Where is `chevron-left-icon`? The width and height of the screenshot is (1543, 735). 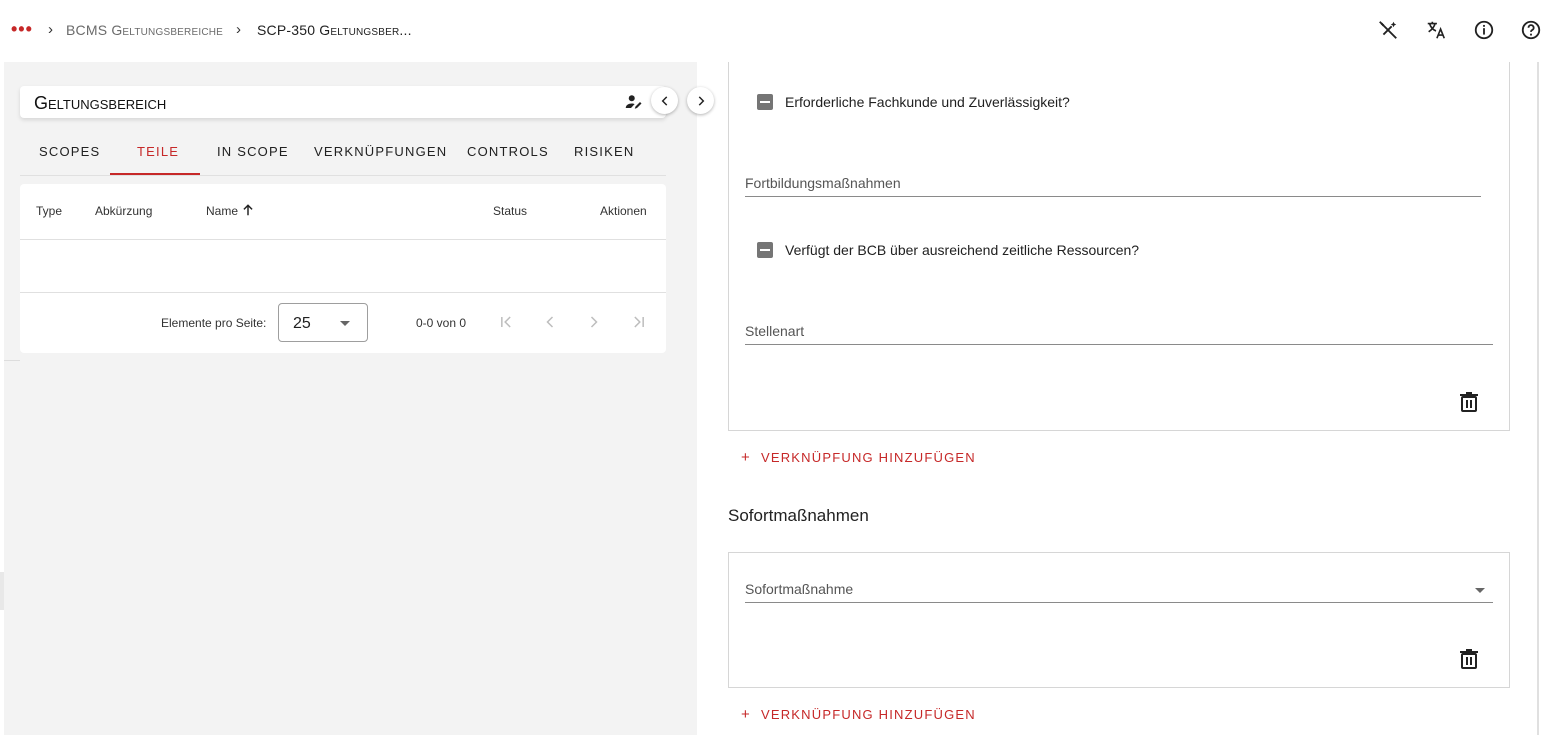
chevron-left-icon is located at coordinates (664, 100).